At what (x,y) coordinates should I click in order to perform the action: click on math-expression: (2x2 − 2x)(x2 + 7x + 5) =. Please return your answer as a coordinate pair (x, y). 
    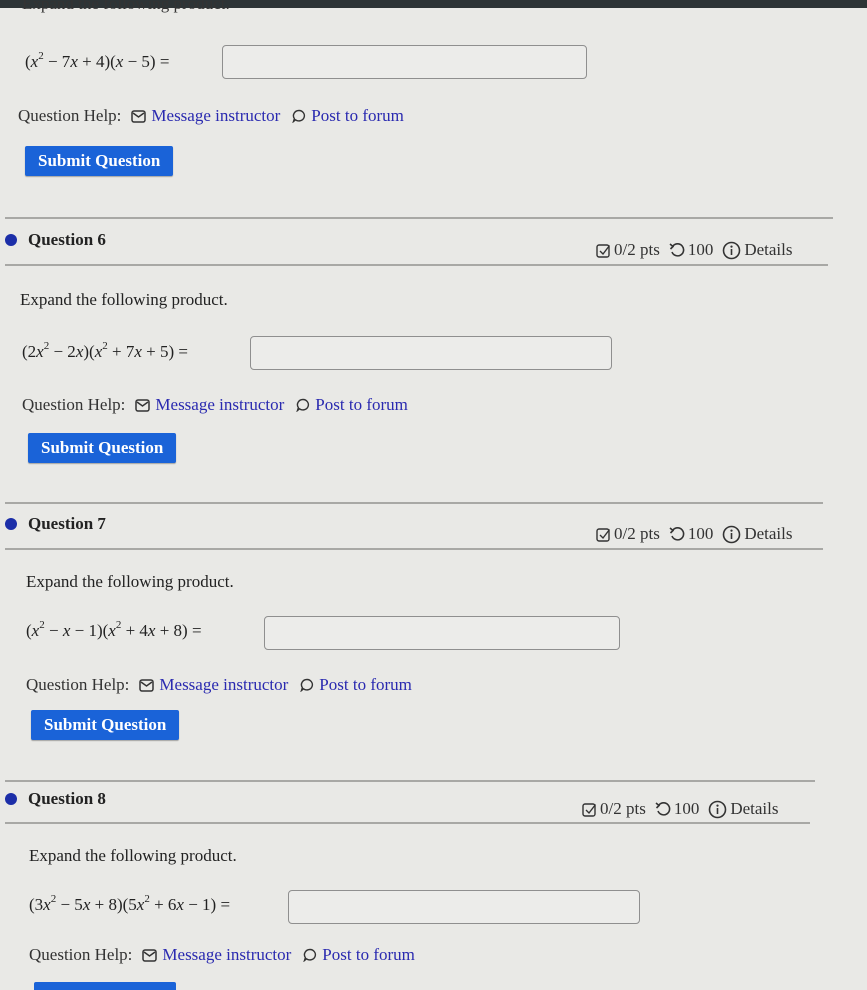
    Looking at the image, I should click on (105, 351).